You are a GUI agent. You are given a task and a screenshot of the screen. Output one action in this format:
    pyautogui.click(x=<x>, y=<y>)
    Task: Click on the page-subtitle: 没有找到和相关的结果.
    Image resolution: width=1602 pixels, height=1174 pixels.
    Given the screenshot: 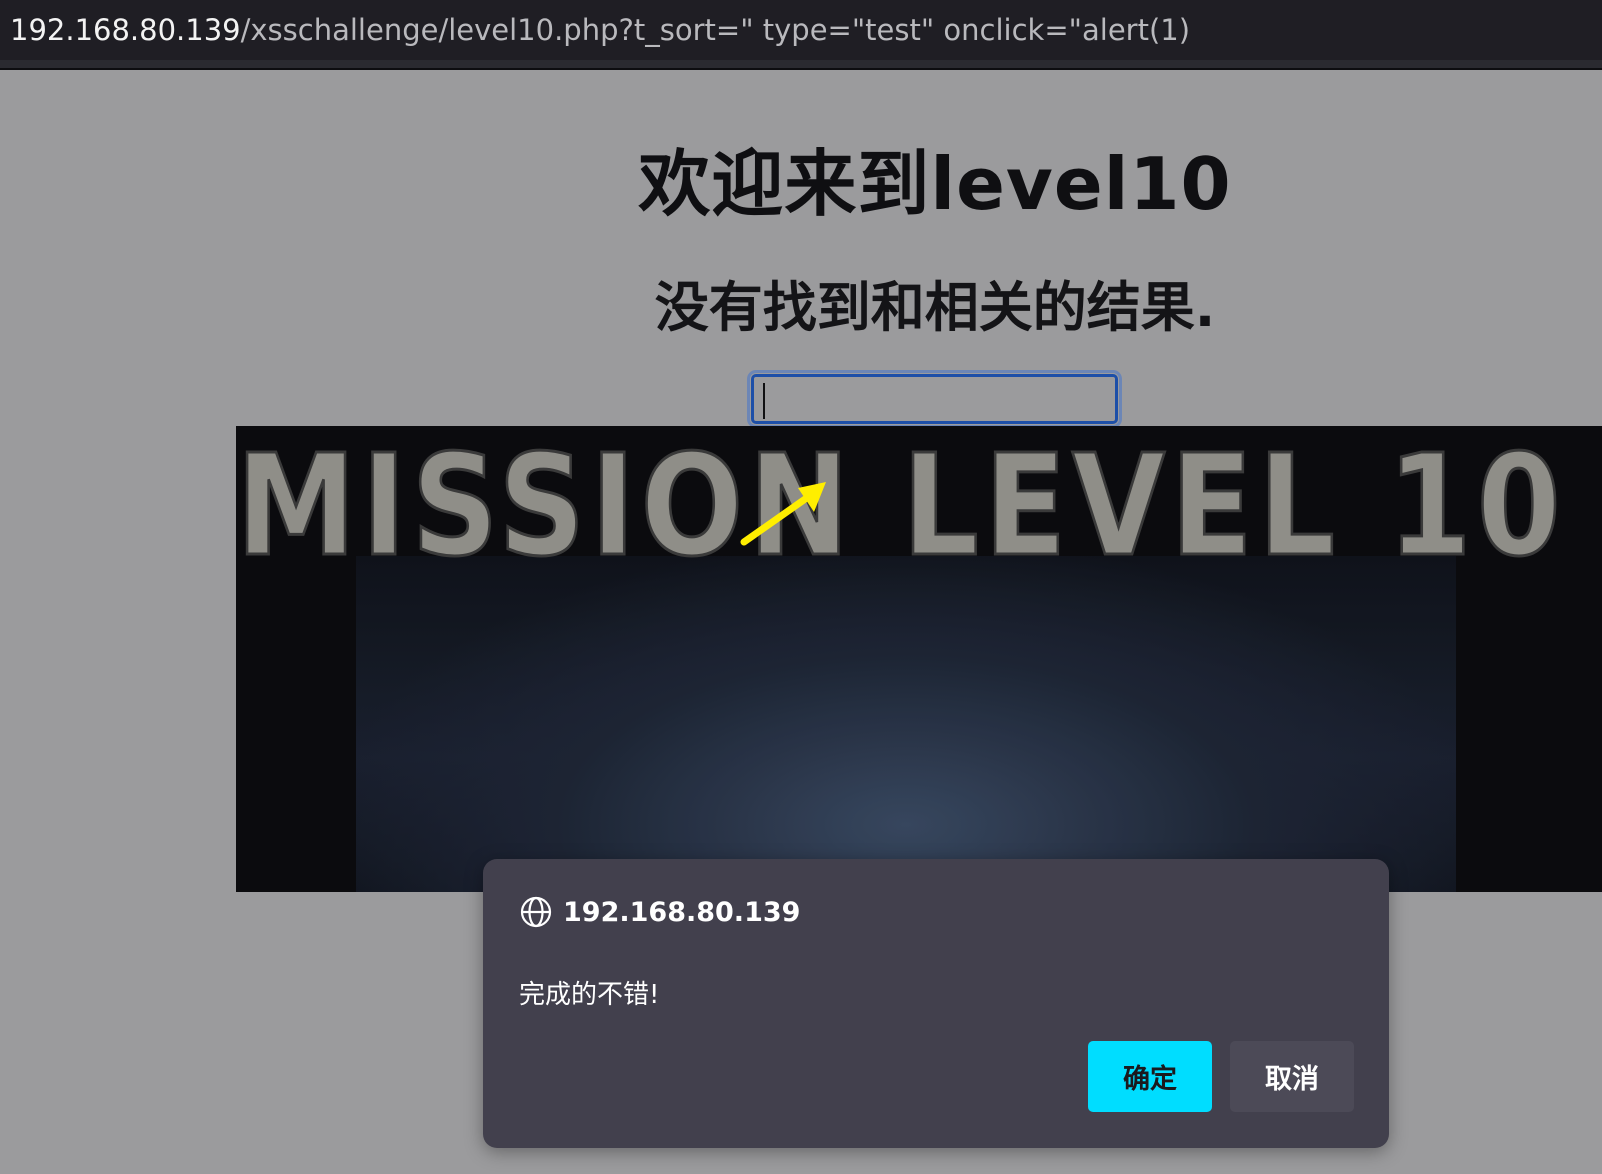 What is the action you would take?
    pyautogui.click(x=935, y=307)
    